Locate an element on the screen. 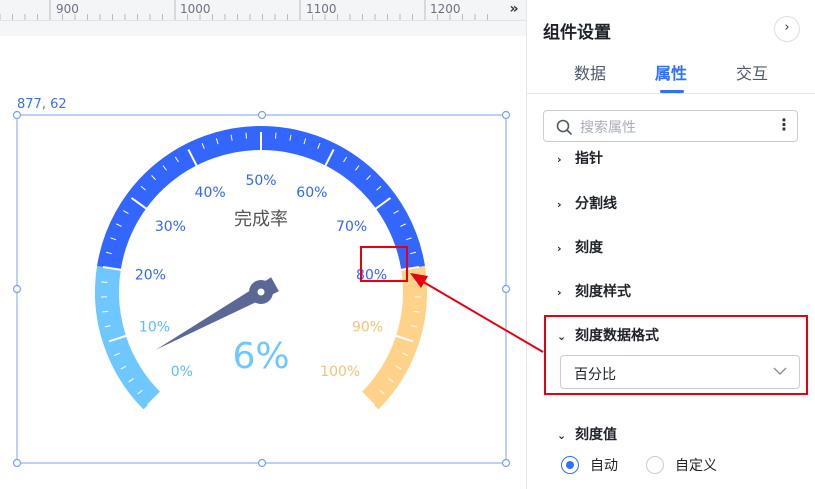  section-split-line: › 分割线 is located at coordinates (587, 203).